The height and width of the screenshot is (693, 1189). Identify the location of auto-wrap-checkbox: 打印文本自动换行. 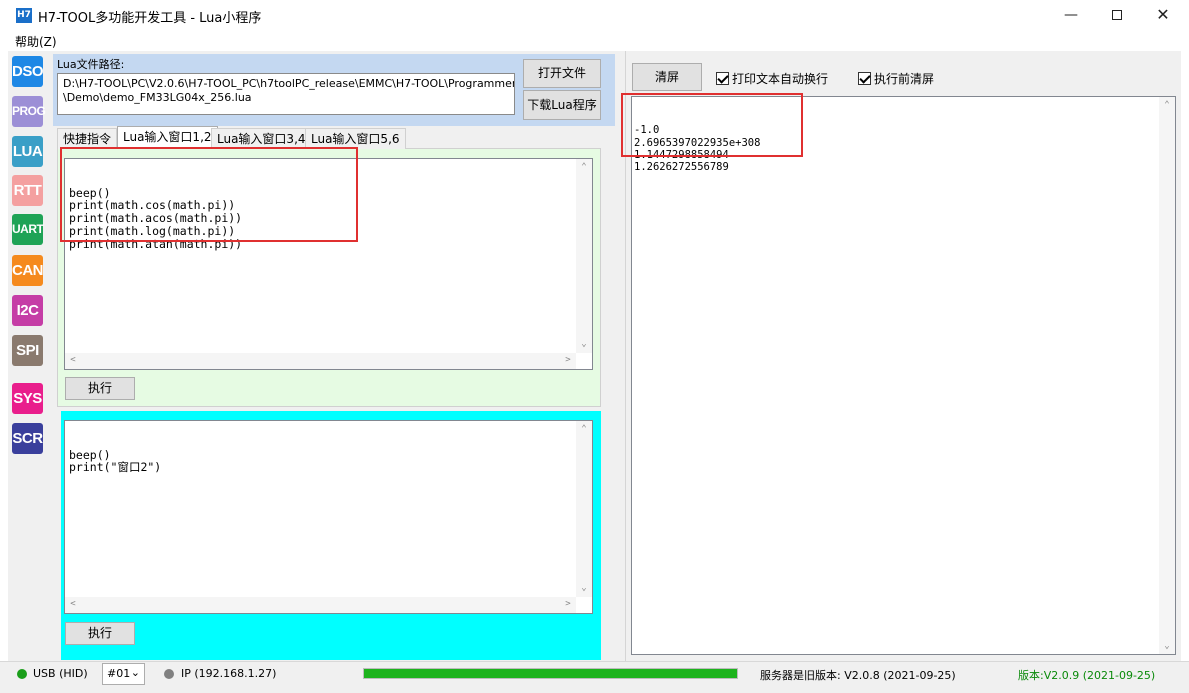
(772, 78).